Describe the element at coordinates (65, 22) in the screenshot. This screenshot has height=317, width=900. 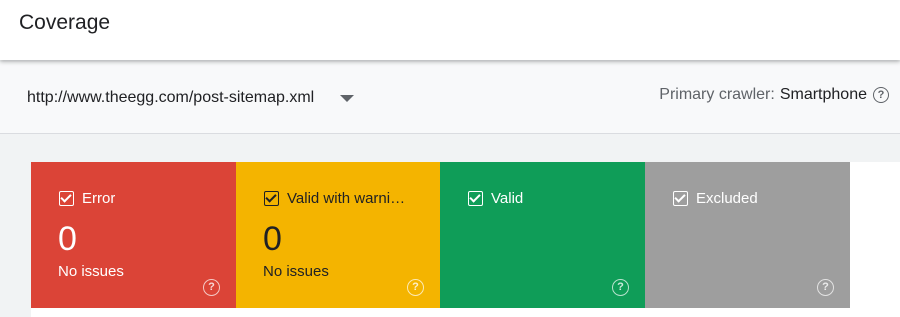
I see `page-title: Coverage` at that location.